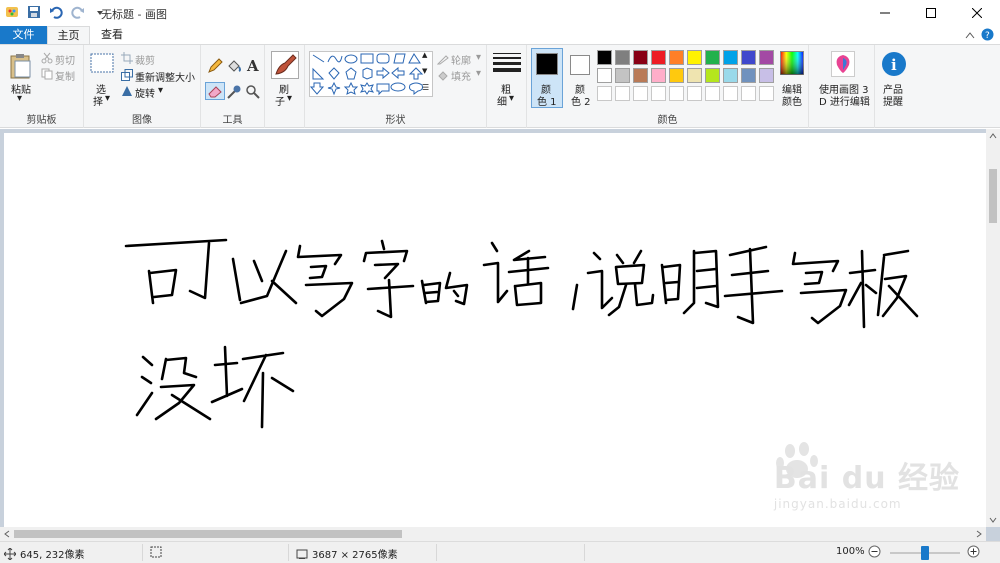 Image resolution: width=1000 pixels, height=563 pixels. Describe the element at coordinates (792, 100) in the screenshot. I see `edit-colors-line2: 颜色` at that location.